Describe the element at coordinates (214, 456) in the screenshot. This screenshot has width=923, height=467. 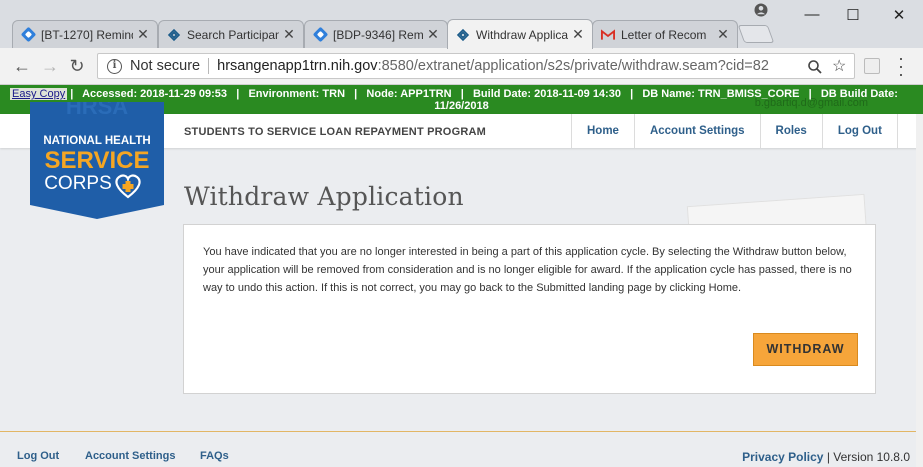
I see `footer-faqs-link: FAQs` at that location.